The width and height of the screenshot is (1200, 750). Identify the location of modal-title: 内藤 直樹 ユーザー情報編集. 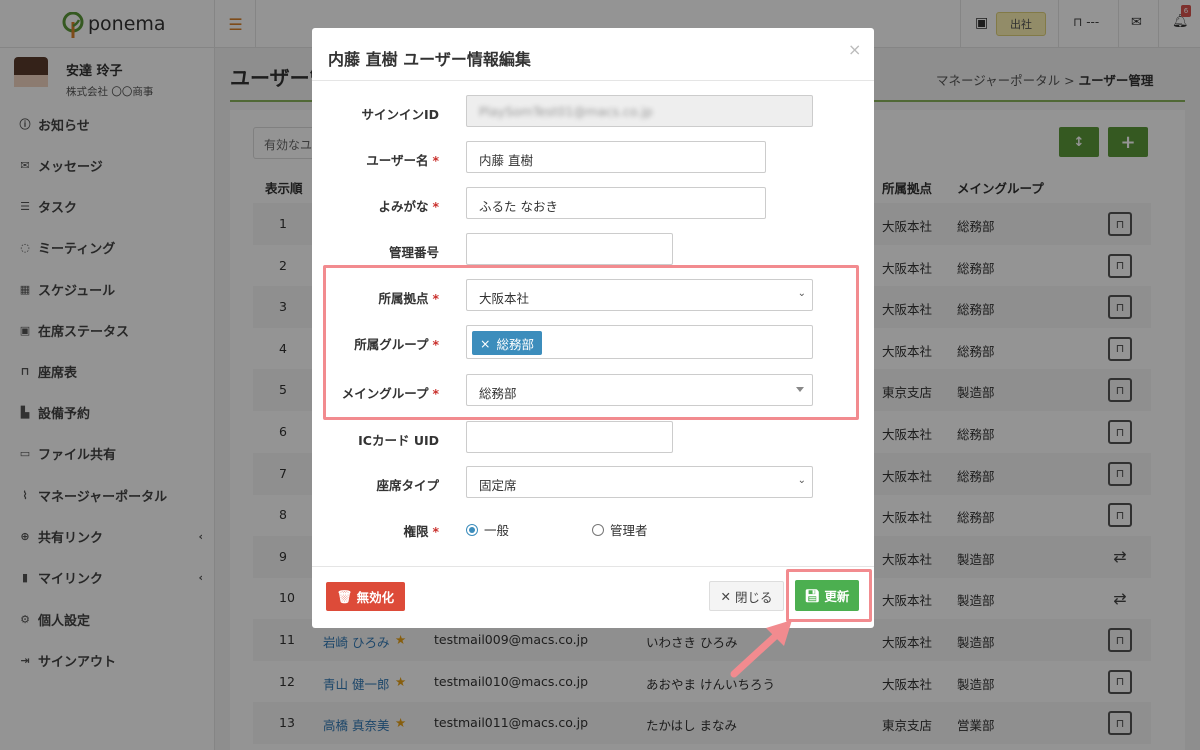
(429, 59).